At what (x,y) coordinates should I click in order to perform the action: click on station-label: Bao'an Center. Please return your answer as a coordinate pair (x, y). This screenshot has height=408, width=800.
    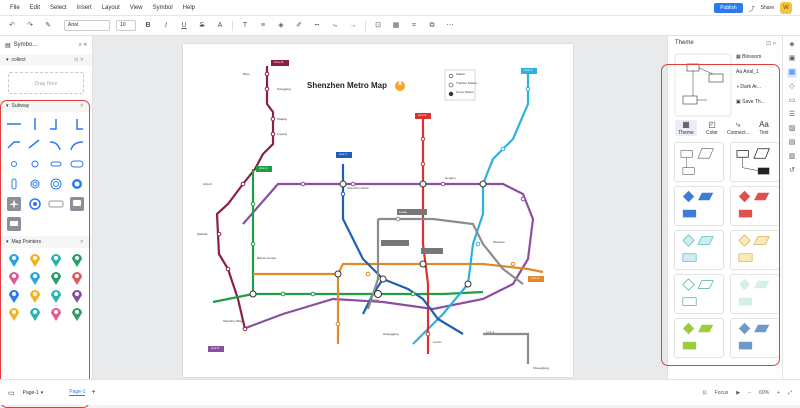
    Looking at the image, I should click on (267, 258).